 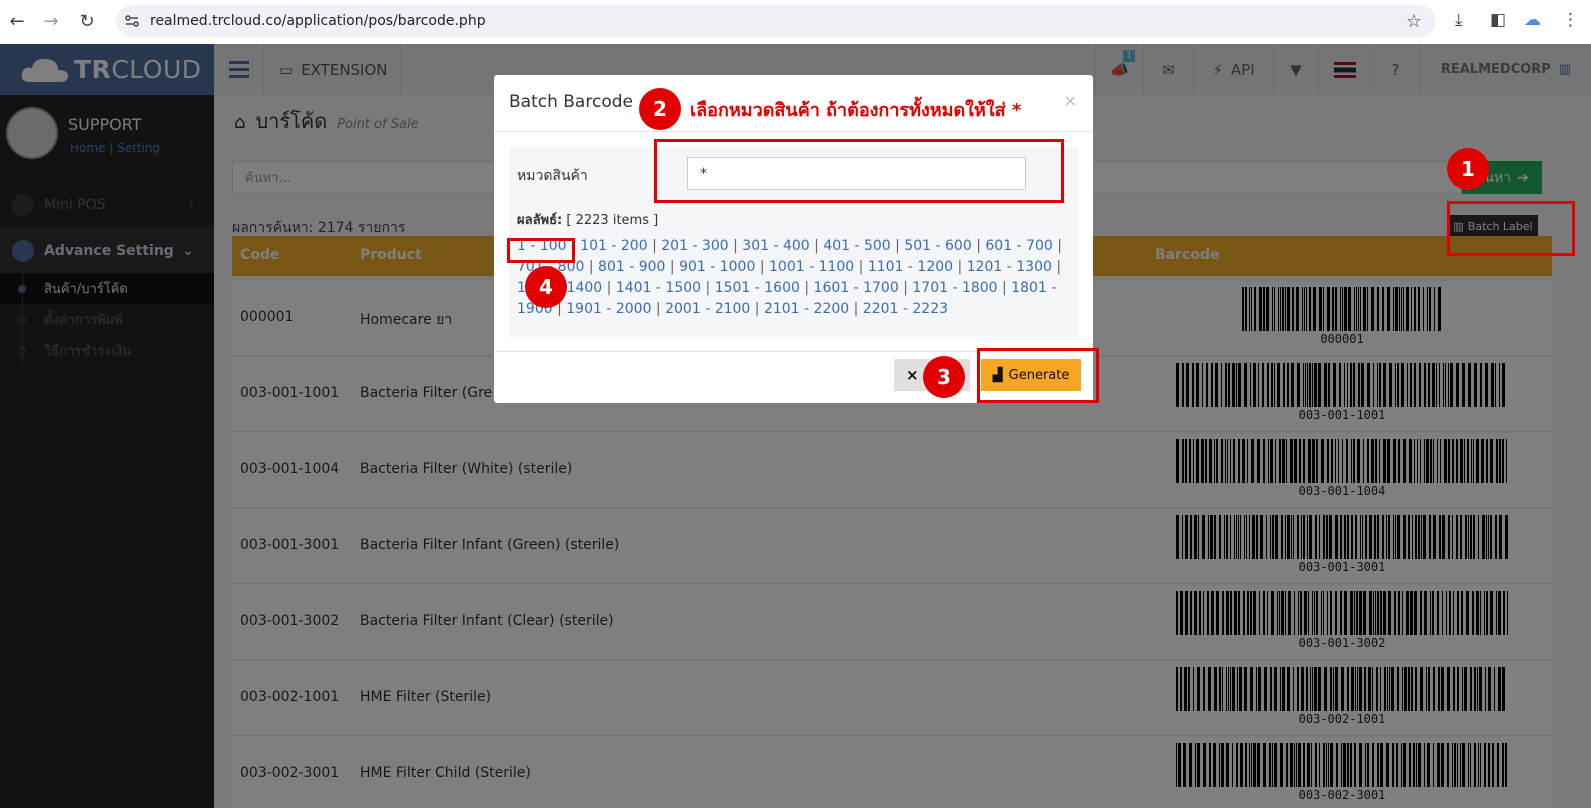 What do you see at coordinates (608, 309) in the screenshot?
I see `range-link: 1901 - 2000` at bounding box center [608, 309].